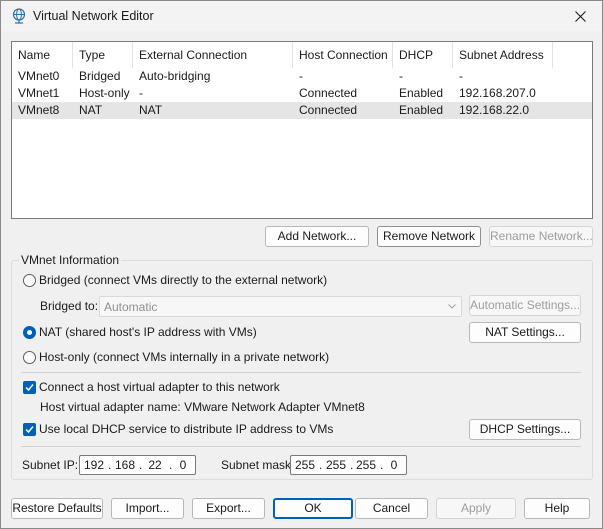 This screenshot has height=529, width=603. Describe the element at coordinates (423, 55) in the screenshot. I see `column-header-dhcp: DHCP` at that location.